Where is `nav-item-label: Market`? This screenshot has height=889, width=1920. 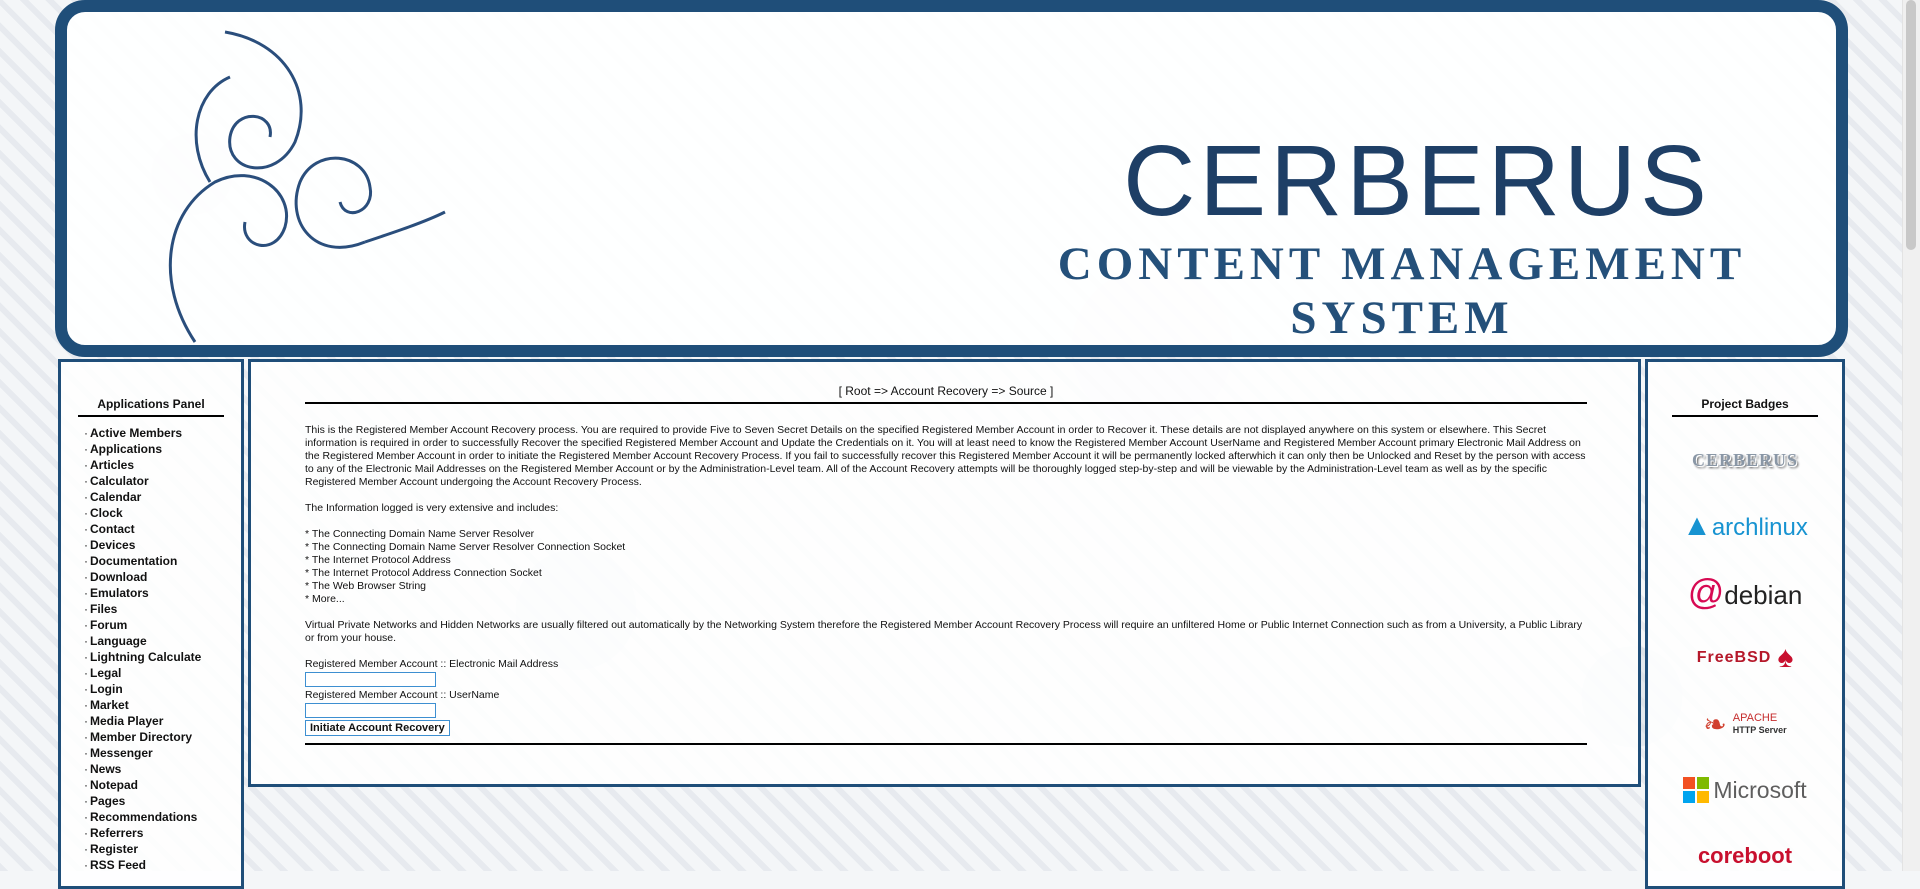 nav-item-label: Market is located at coordinates (109, 705).